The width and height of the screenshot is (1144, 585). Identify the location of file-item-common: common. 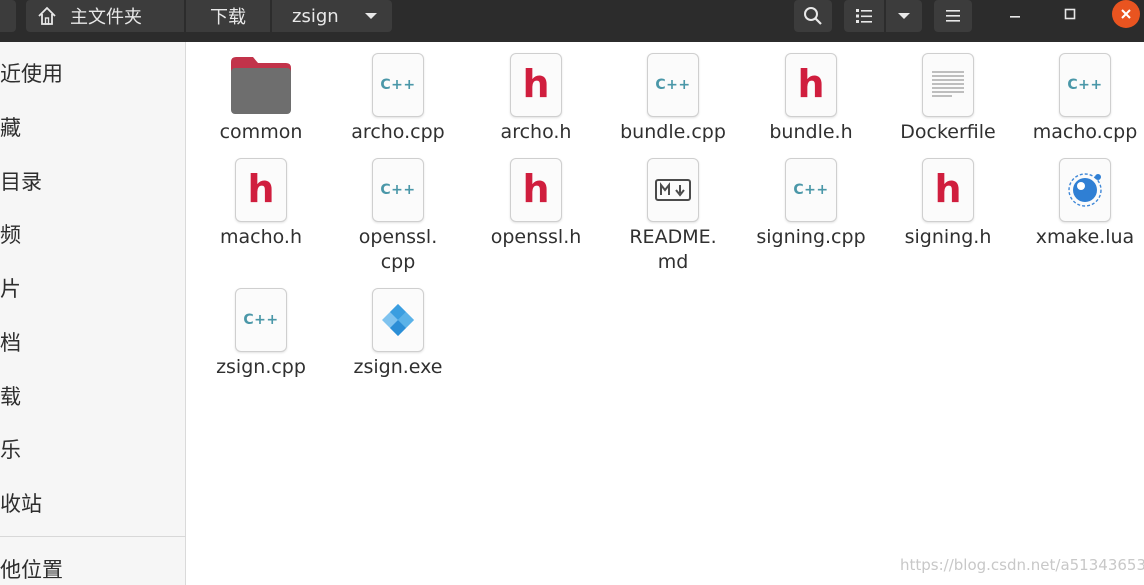
(261, 98).